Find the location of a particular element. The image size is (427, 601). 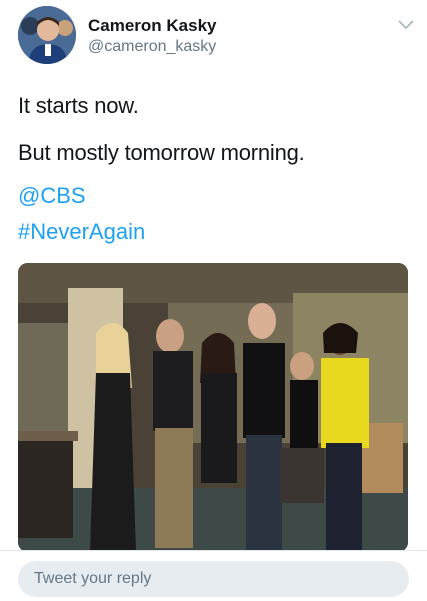

author-handle: @cameron_kasky is located at coordinates (152, 47).